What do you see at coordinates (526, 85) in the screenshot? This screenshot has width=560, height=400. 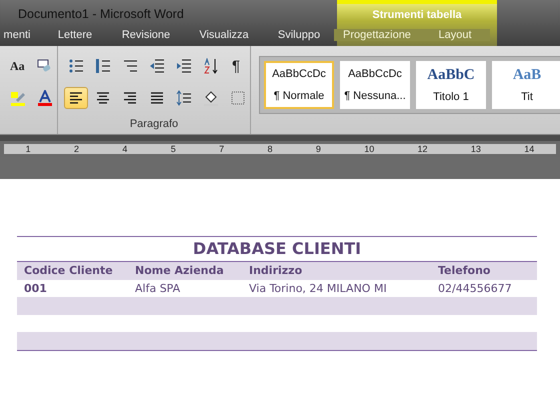 I see `style-option: AaB Tit` at bounding box center [526, 85].